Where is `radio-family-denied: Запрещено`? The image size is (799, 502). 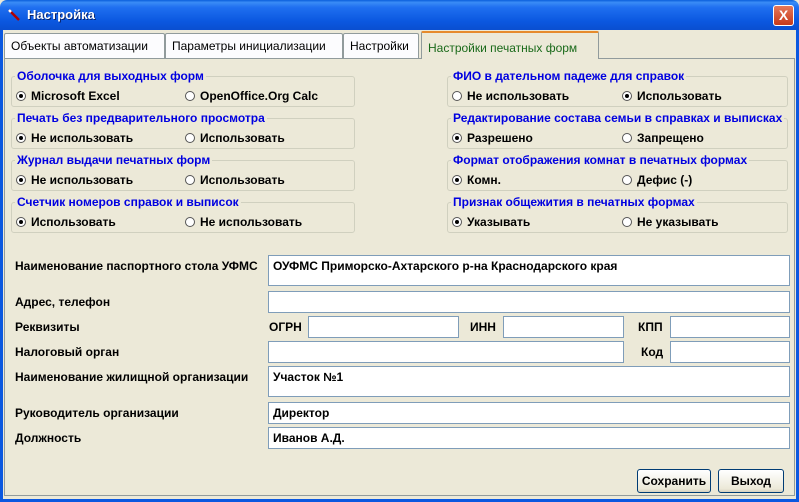 radio-family-denied: Запрещено is located at coordinates (663, 138).